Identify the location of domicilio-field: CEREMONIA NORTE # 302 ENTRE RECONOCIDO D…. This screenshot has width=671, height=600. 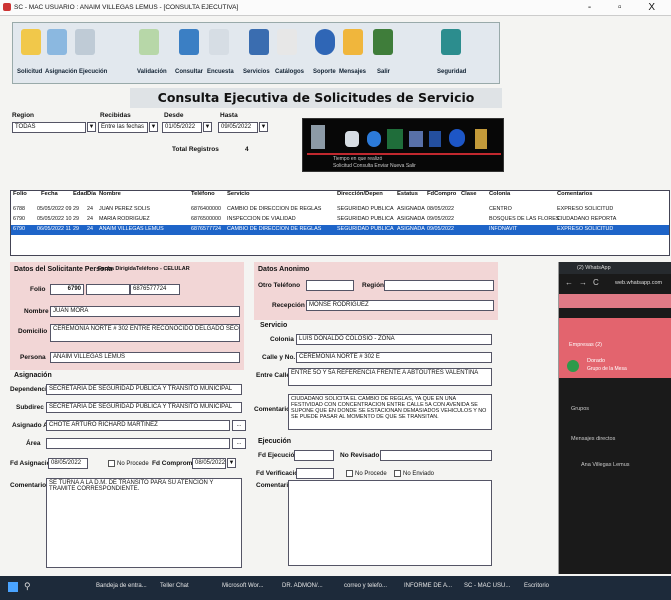
(145, 333).